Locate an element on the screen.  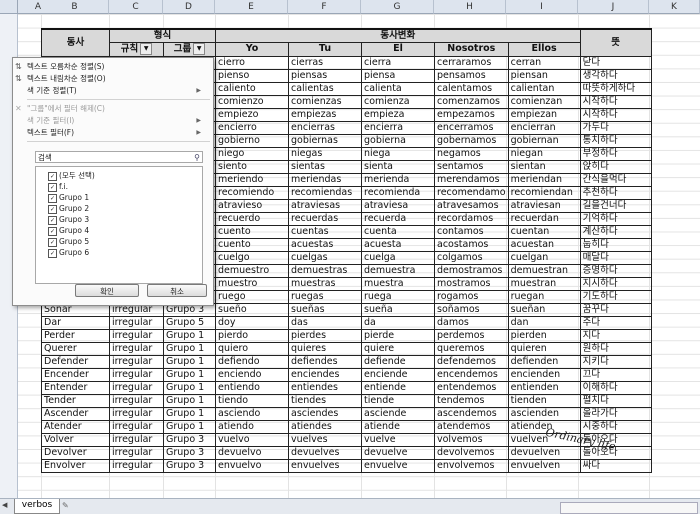
cell-conj: entiendes is located at coordinates (325, 387).